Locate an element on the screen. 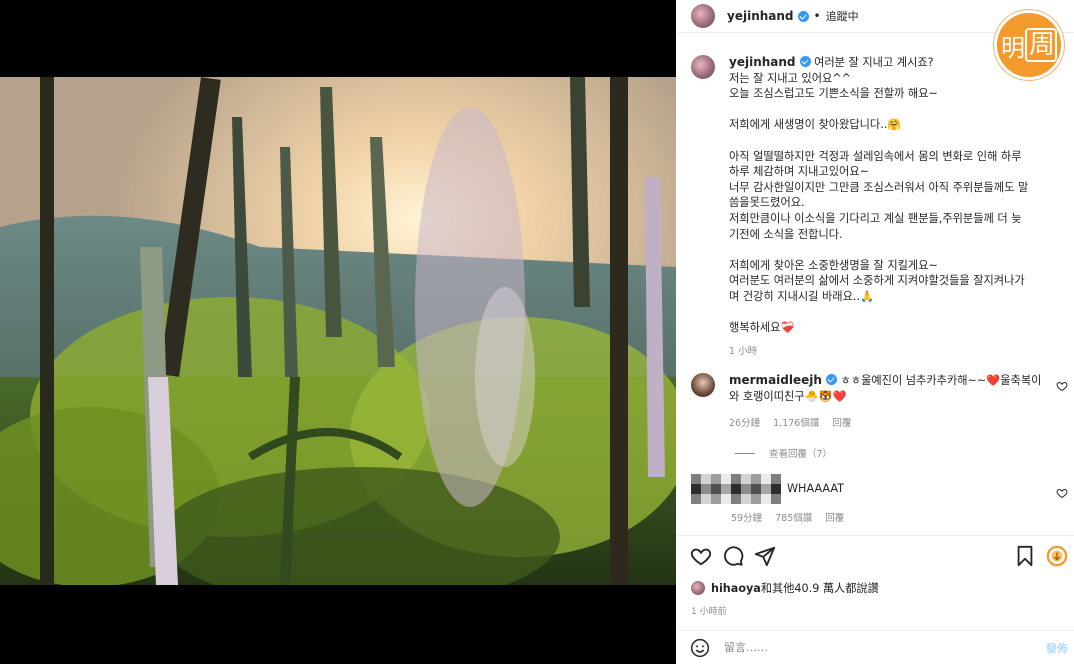  comment-time: 26分鐘 is located at coordinates (745, 424).